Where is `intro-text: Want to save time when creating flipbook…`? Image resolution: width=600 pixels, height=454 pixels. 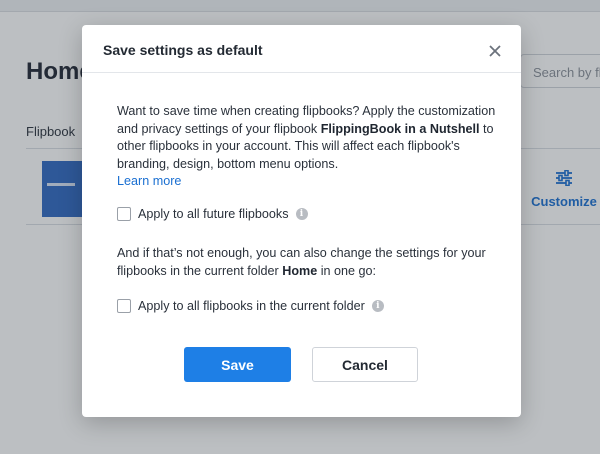 intro-text: Want to save time when creating flipbook… is located at coordinates (307, 138).